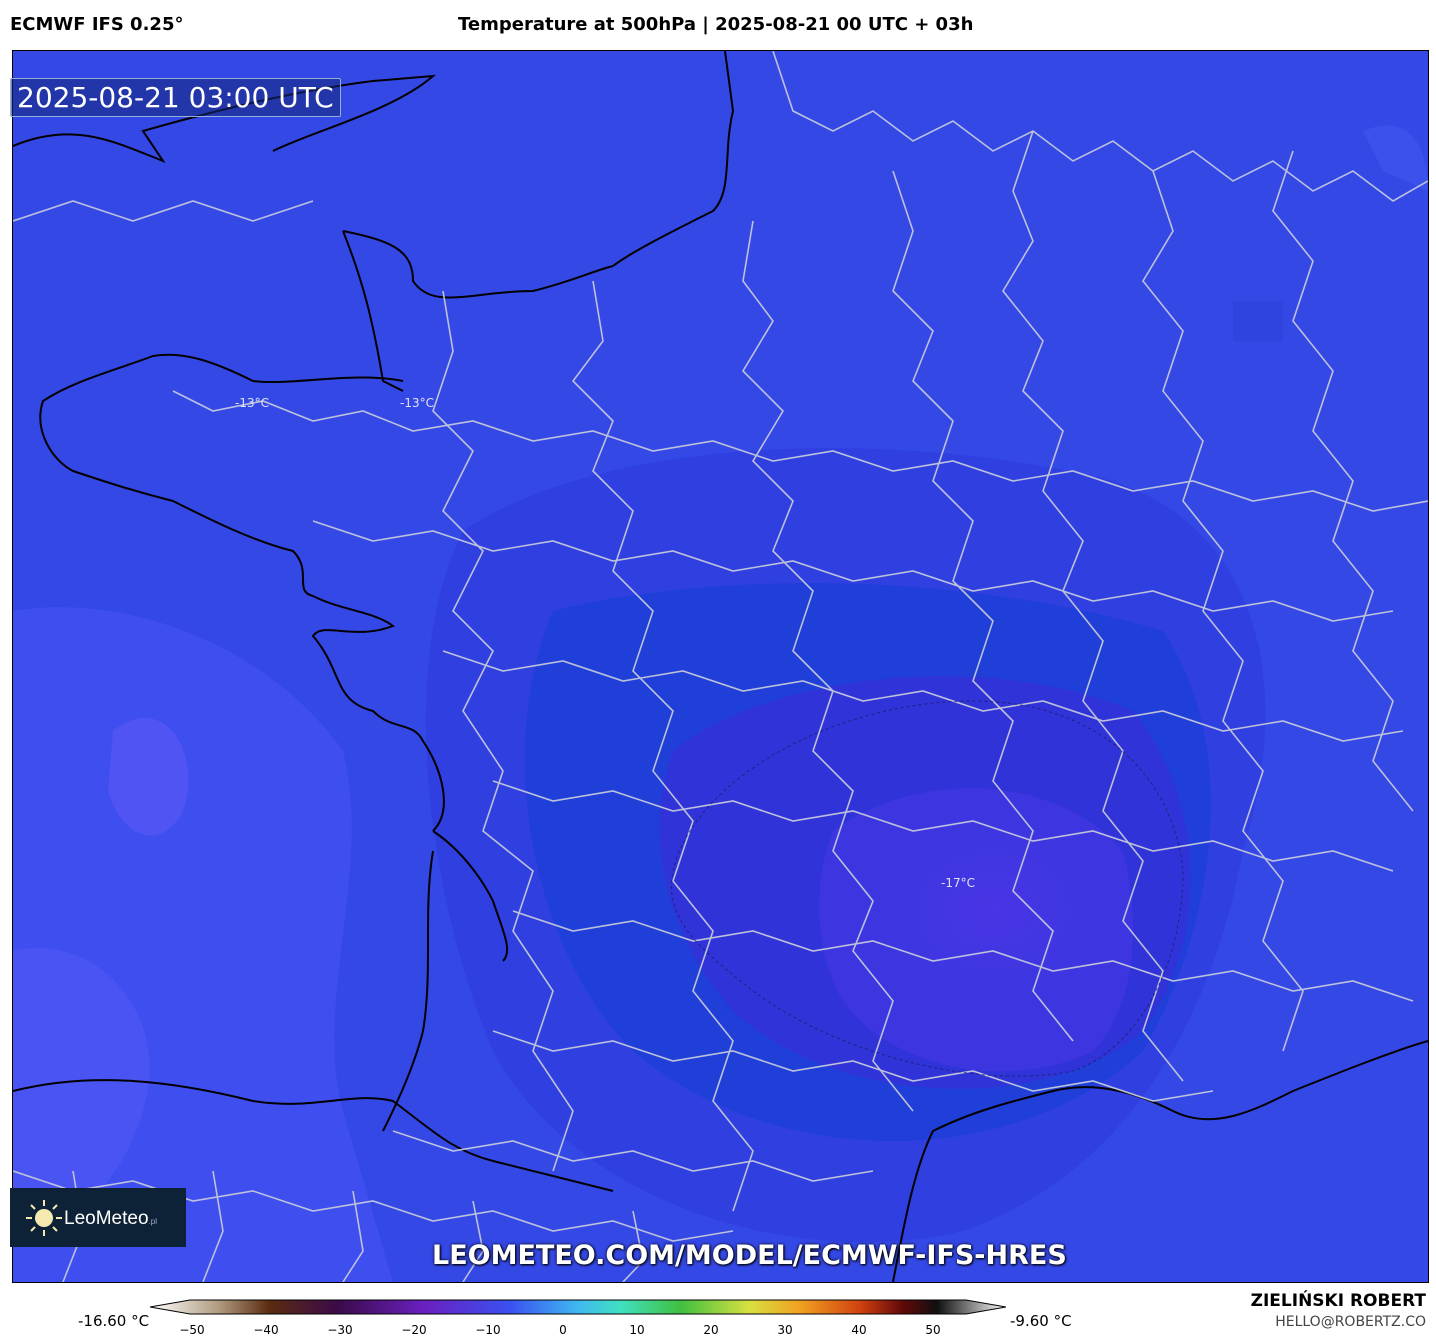  I want to click on colorbar-tick: −40, so click(266, 1330).